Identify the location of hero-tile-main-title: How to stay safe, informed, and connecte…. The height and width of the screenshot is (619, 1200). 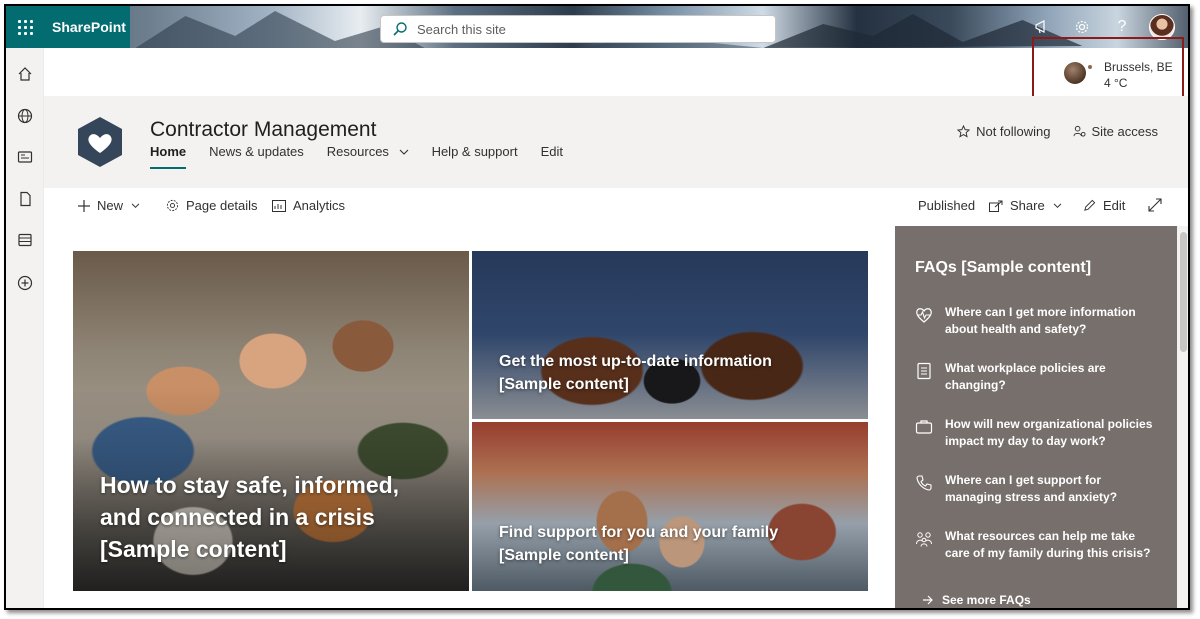
(250, 517).